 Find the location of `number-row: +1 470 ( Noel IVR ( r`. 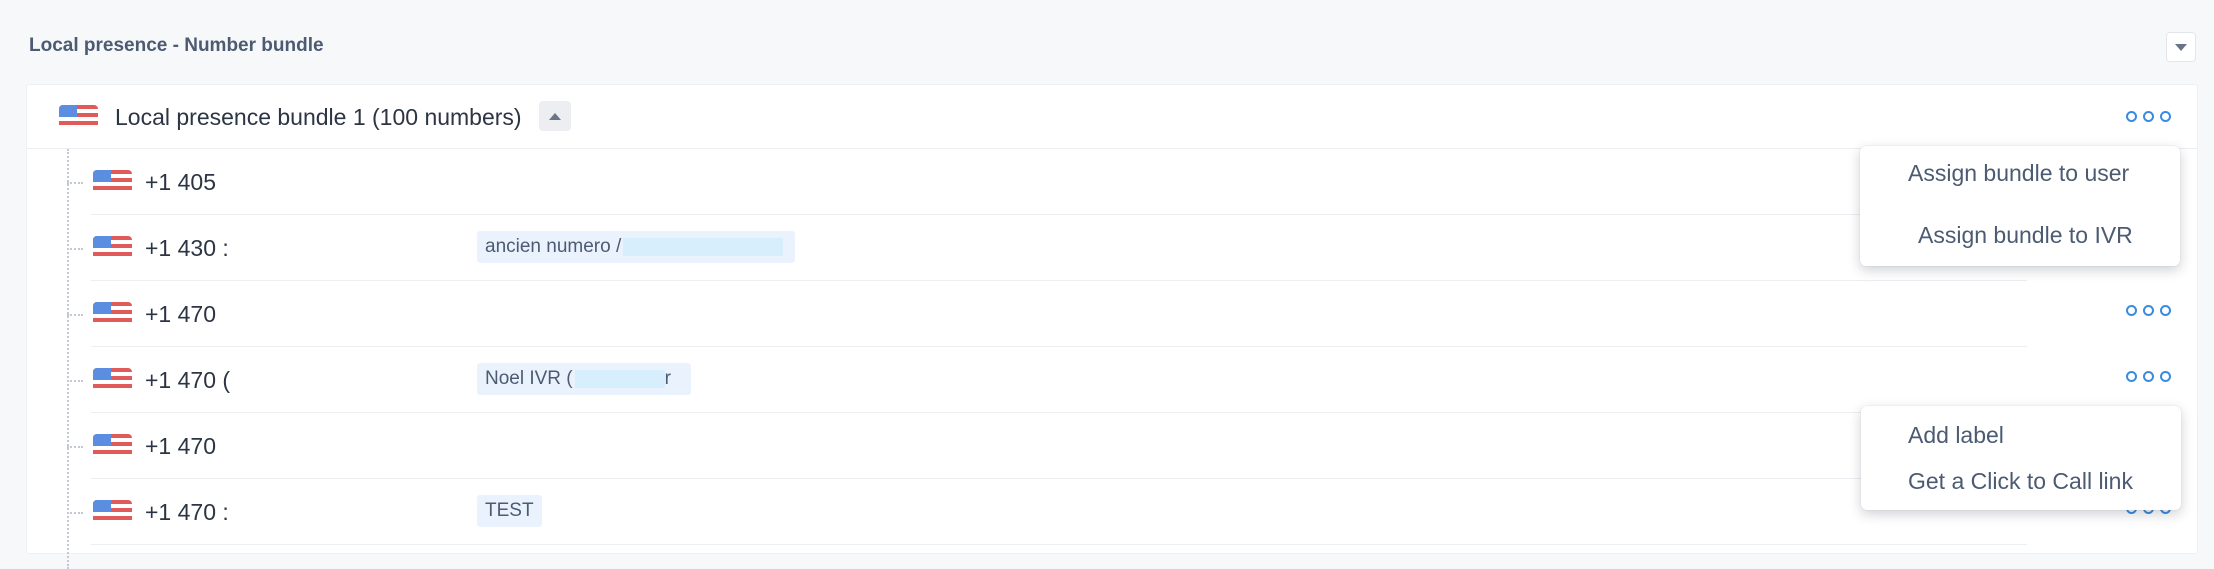

number-row: +1 470 ( Noel IVR ( r is located at coordinates (1047, 380).